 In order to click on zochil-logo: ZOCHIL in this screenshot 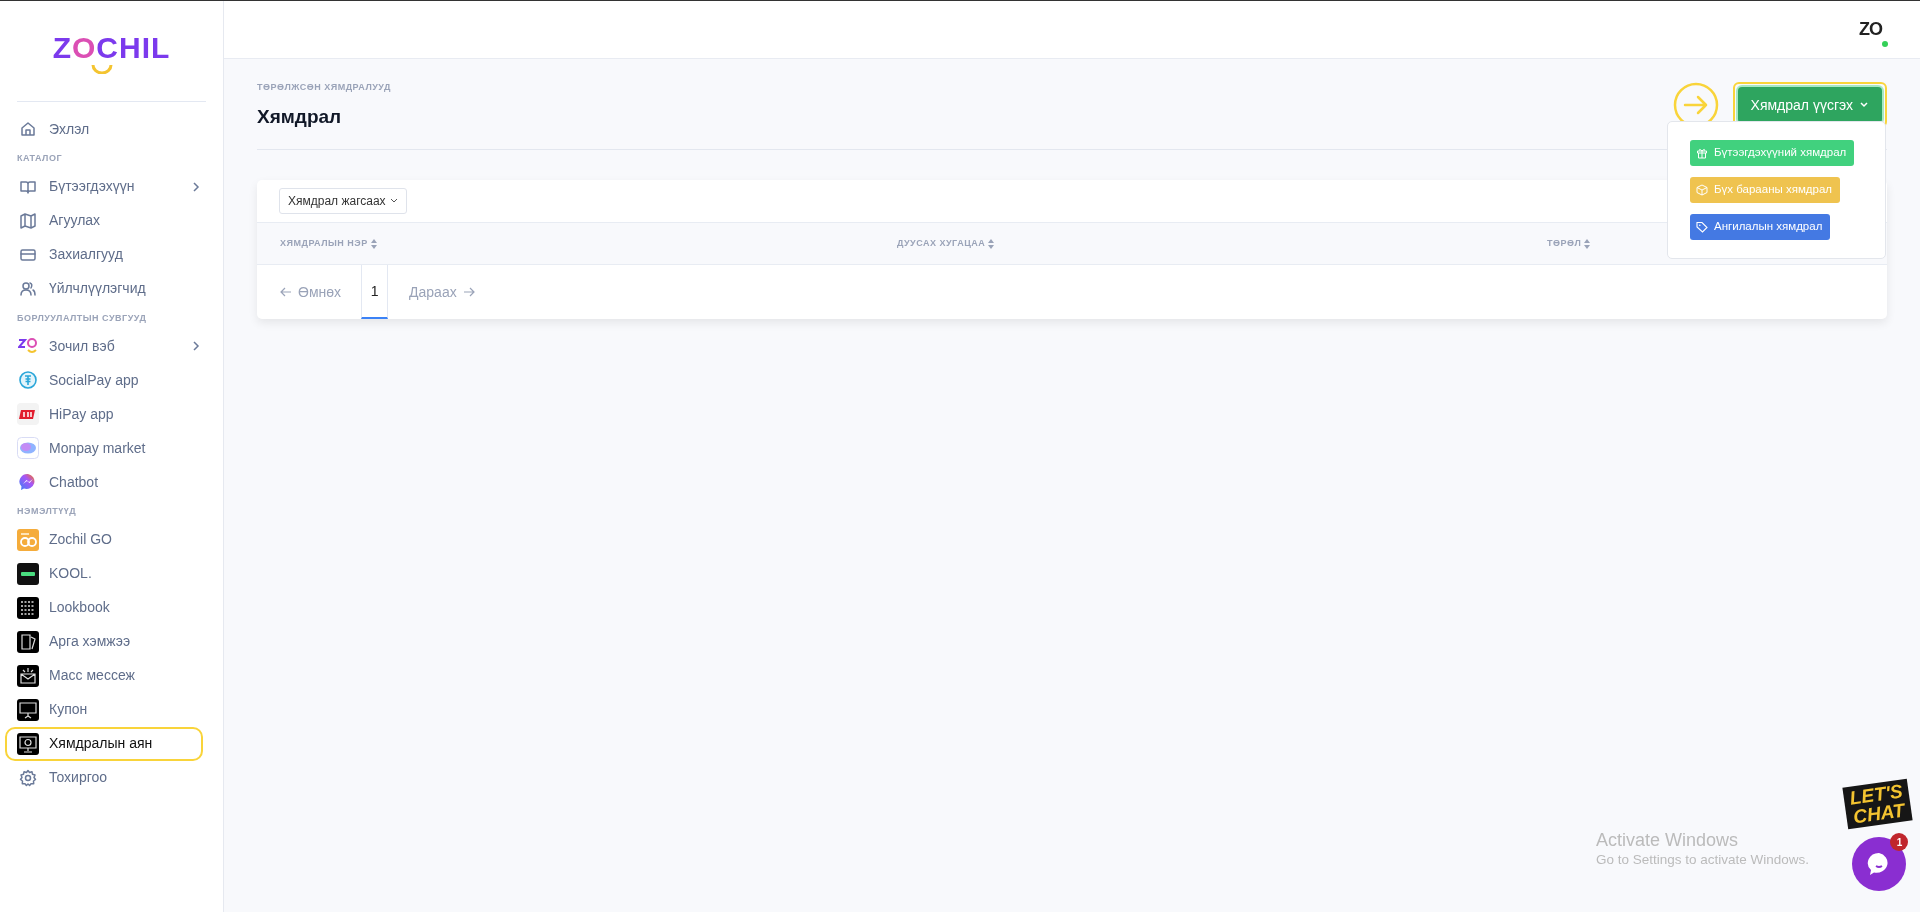, I will do `click(111, 53)`.